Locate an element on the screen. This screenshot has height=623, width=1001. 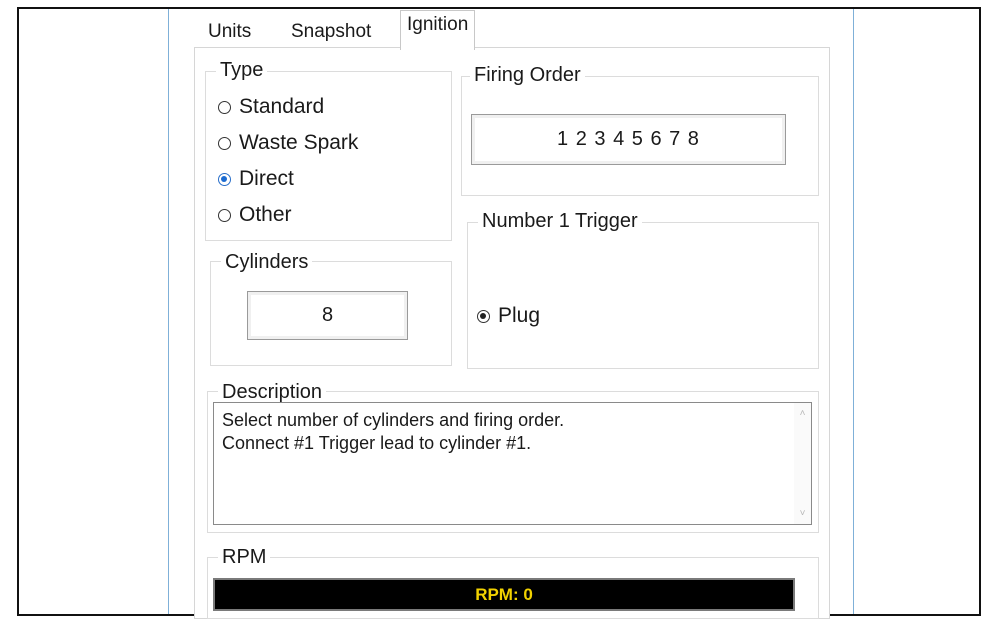
trigger-plug-radio: Plug is located at coordinates (508, 316).